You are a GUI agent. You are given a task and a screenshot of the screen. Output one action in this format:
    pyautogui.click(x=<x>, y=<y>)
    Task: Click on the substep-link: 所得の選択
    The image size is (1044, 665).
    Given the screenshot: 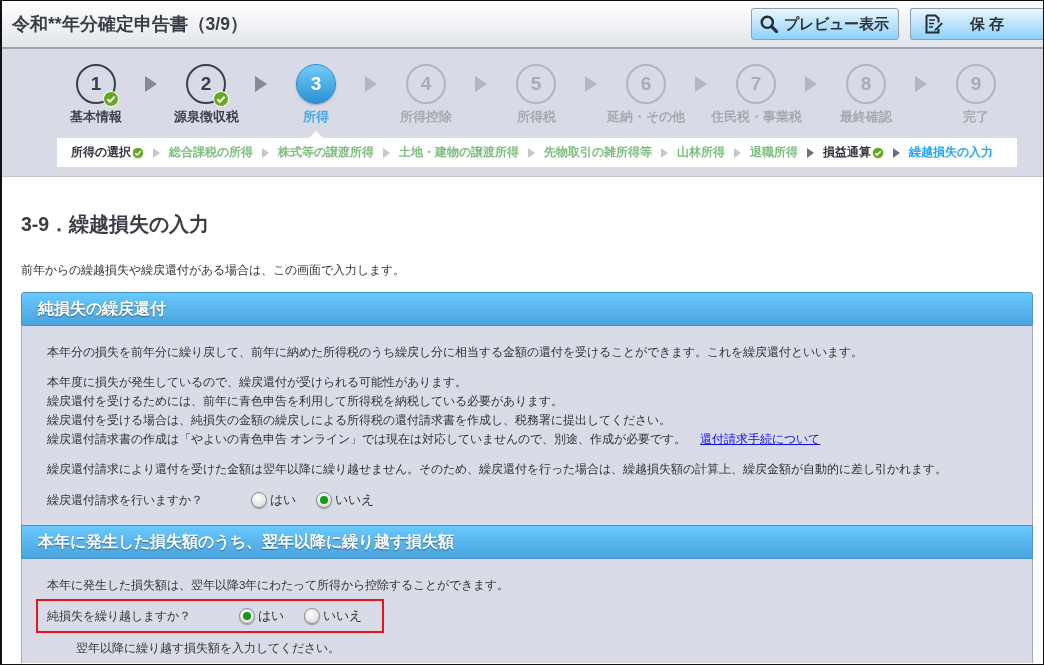 What is the action you would take?
    pyautogui.click(x=101, y=152)
    